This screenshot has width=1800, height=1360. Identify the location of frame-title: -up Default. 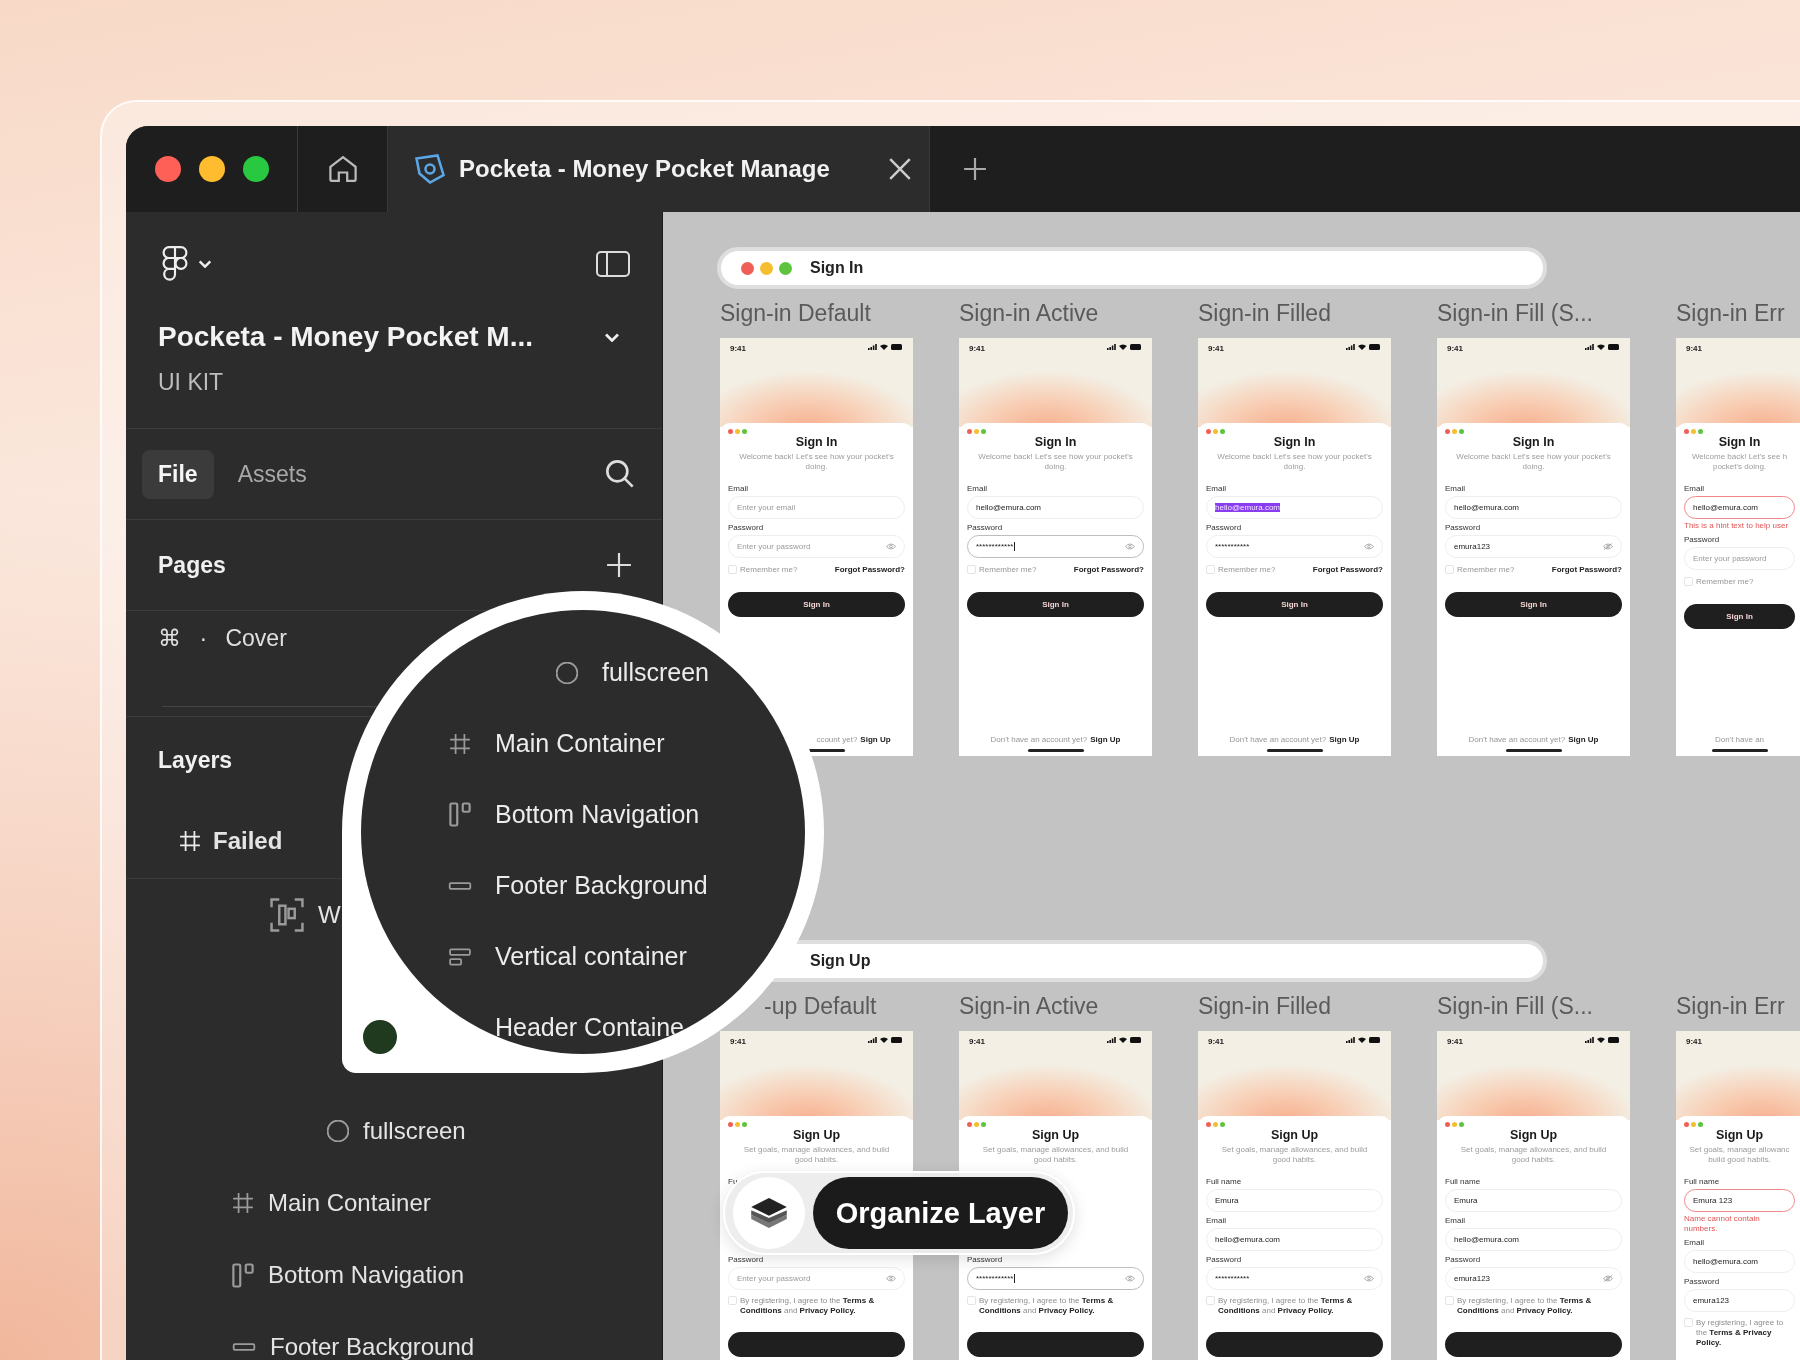
(820, 1006).